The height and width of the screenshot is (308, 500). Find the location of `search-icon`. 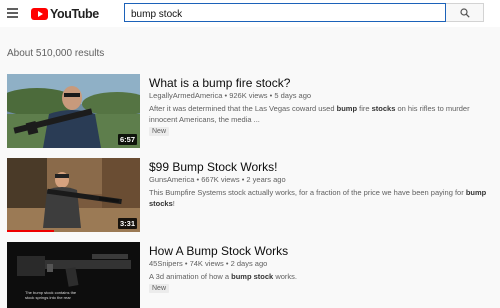

search-icon is located at coordinates (465, 13).